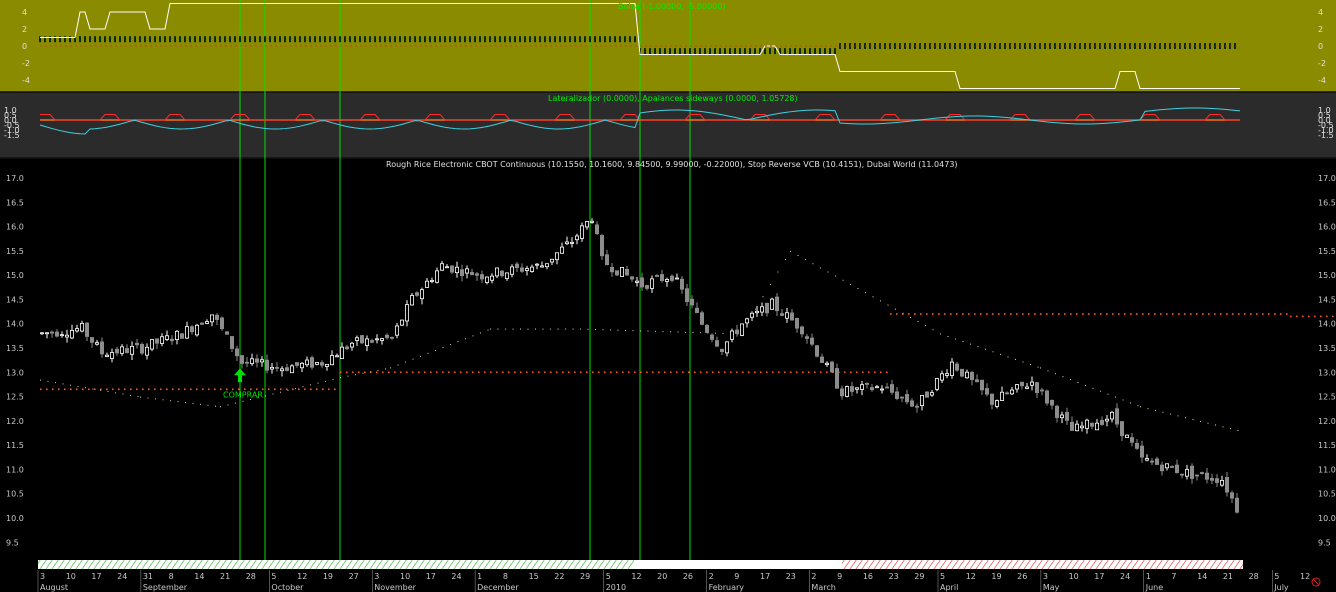 The height and width of the screenshot is (592, 1336). What do you see at coordinates (736, 576) in the screenshot?
I see `x-day-label: 9` at bounding box center [736, 576].